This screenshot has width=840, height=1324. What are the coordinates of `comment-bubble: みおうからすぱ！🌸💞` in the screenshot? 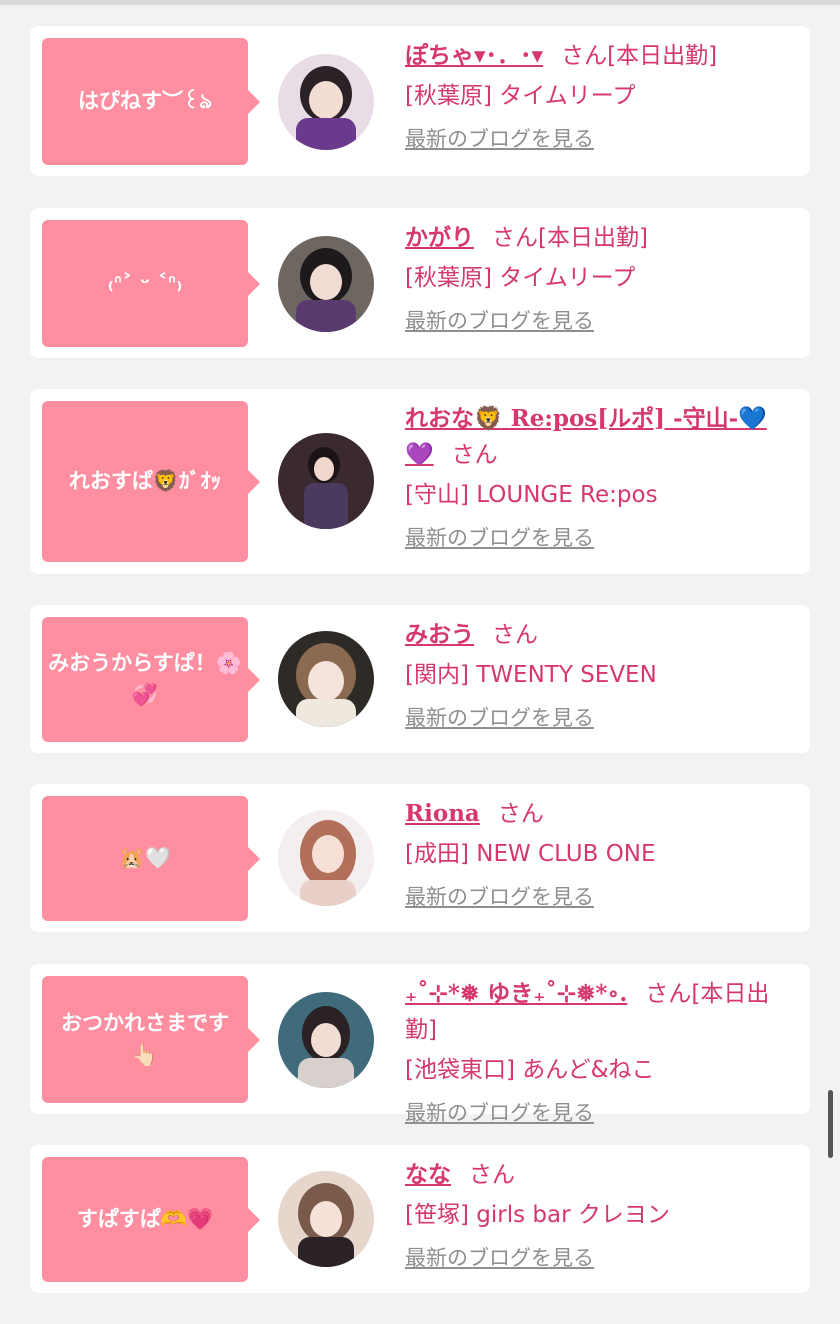 It's located at (151, 679).